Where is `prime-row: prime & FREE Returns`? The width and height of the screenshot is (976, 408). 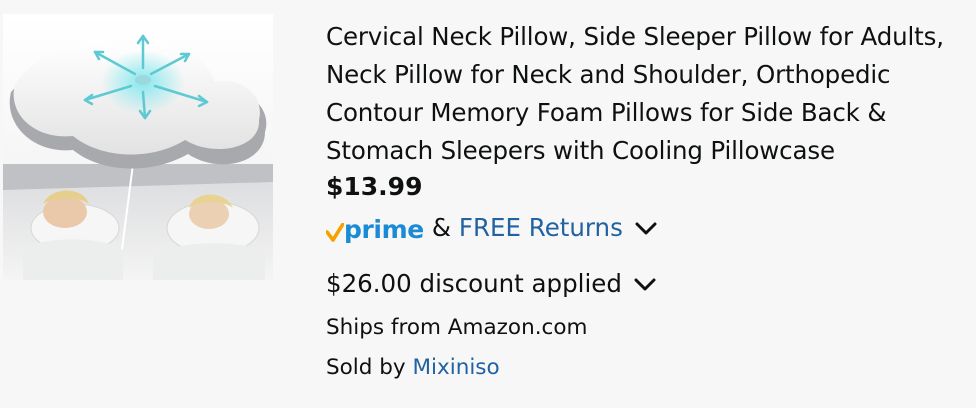
prime-row: prime & FREE Returns is located at coordinates (650, 227).